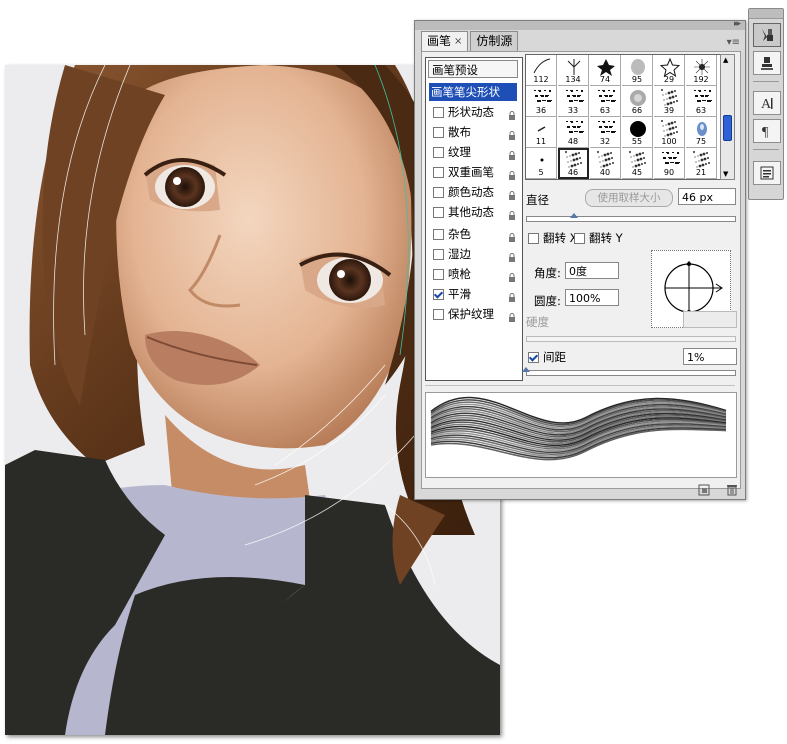  What do you see at coordinates (474, 192) in the screenshot?
I see `option-item-5: 颜色动态` at bounding box center [474, 192].